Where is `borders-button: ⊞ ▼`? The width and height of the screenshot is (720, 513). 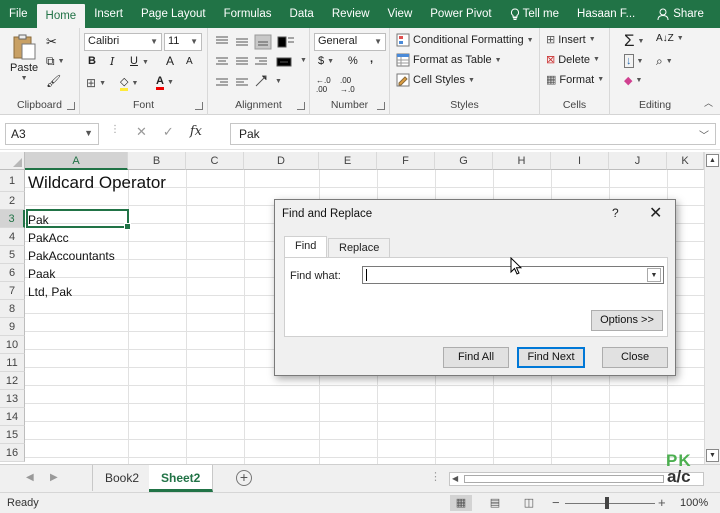
borders-button: ⊞ ▼ is located at coordinates (96, 83).